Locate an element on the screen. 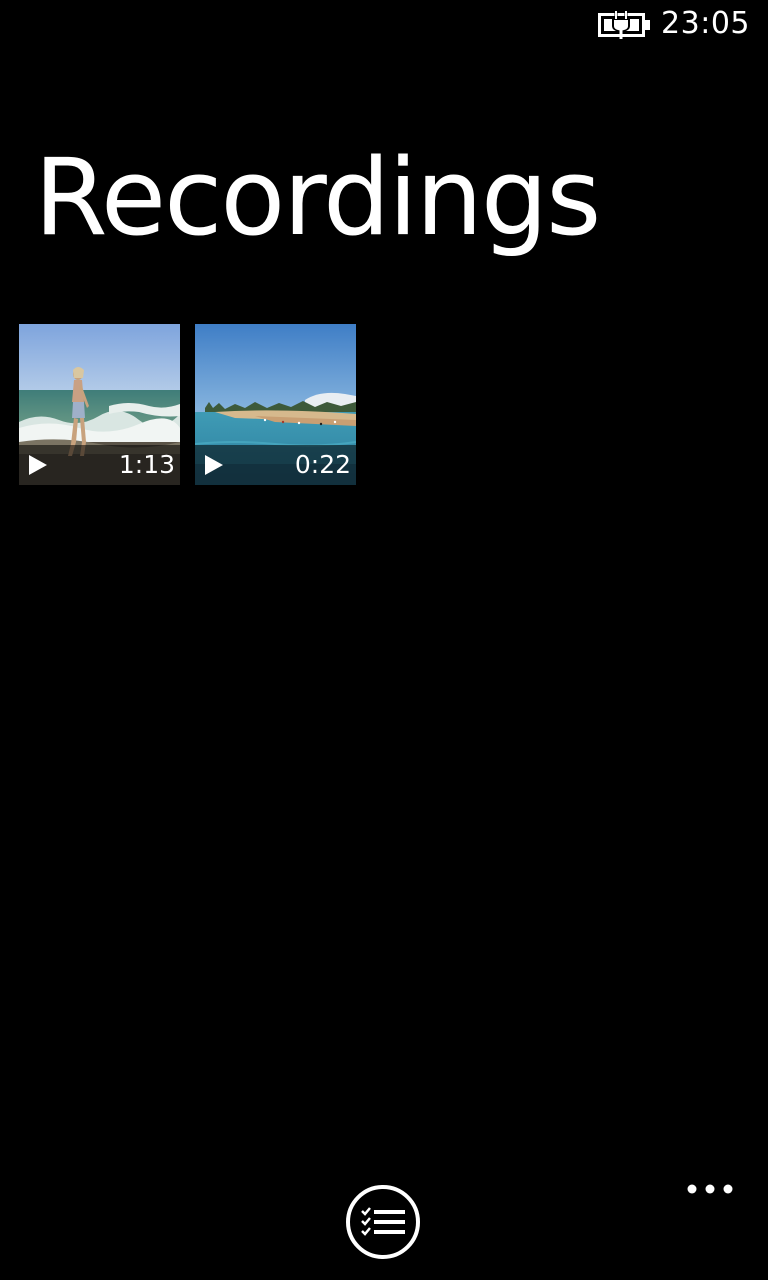 The image size is (768, 1280). more-ellipsis-icon is located at coordinates (710, 1189).